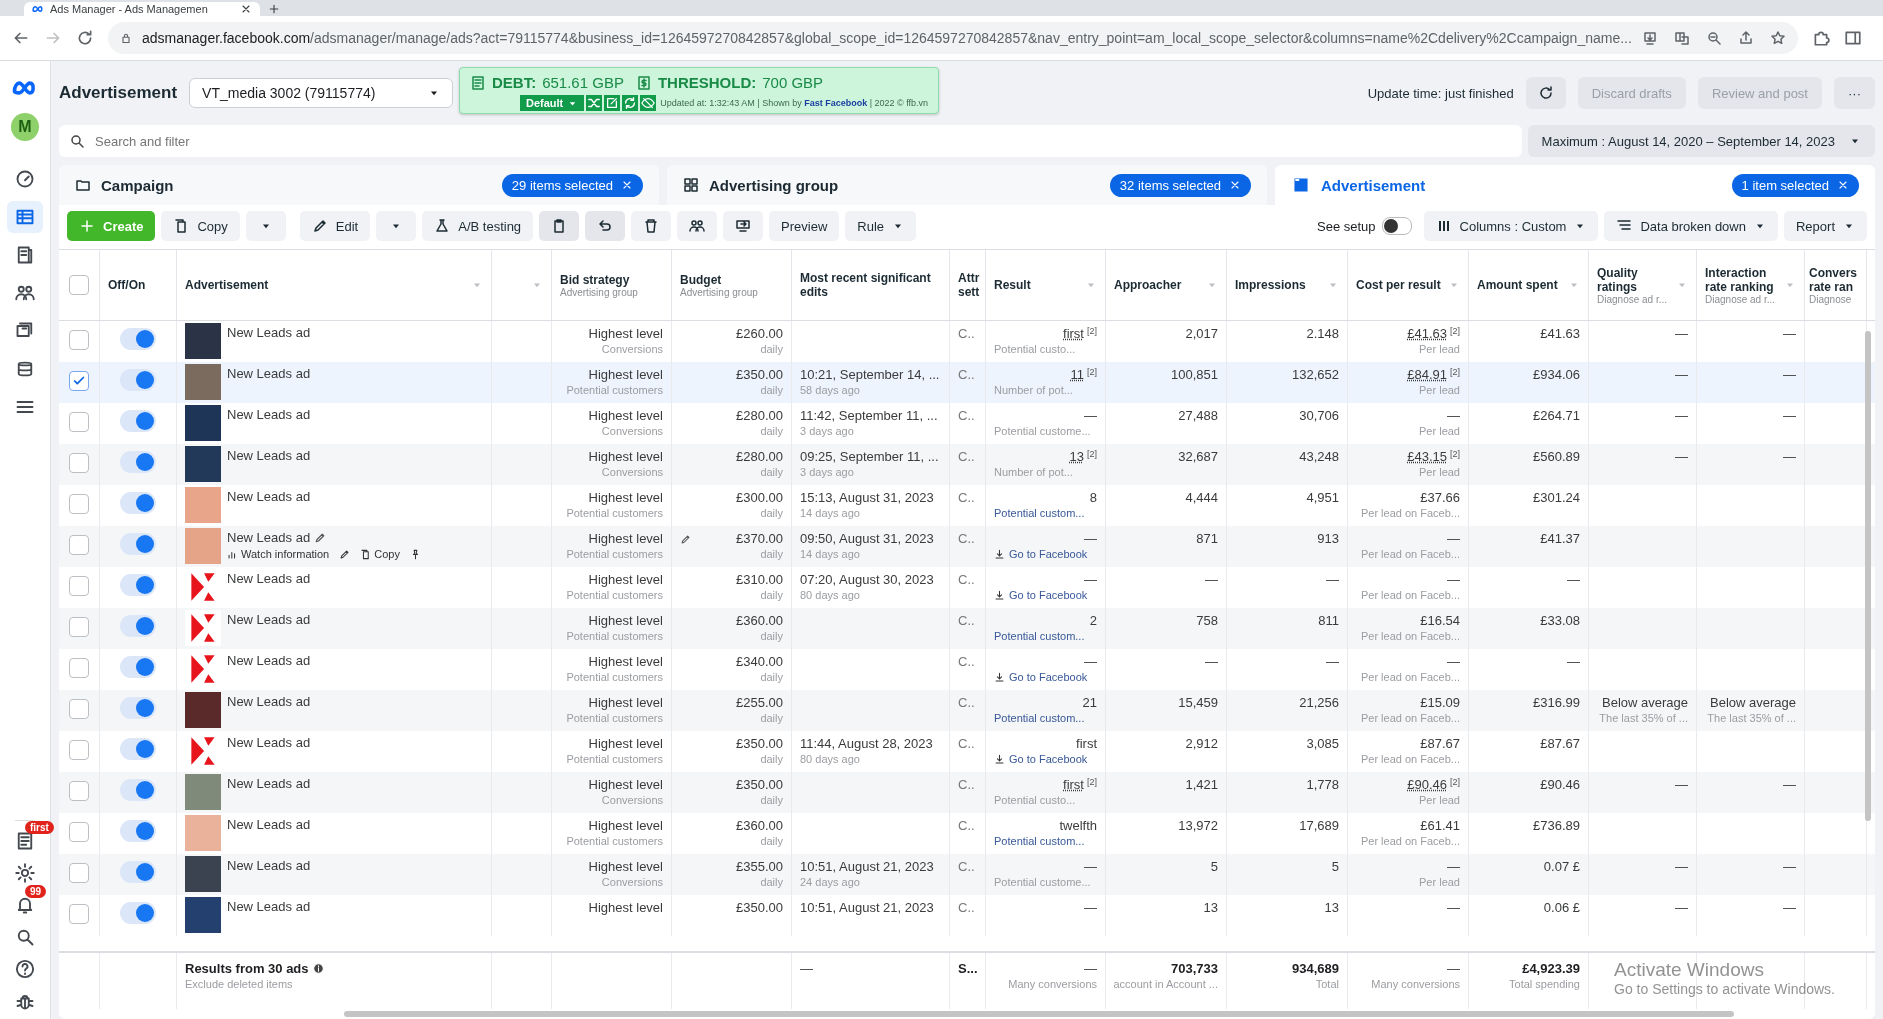 The image size is (1883, 1019). What do you see at coordinates (25, 873) in the screenshot?
I see `settings-icon` at bounding box center [25, 873].